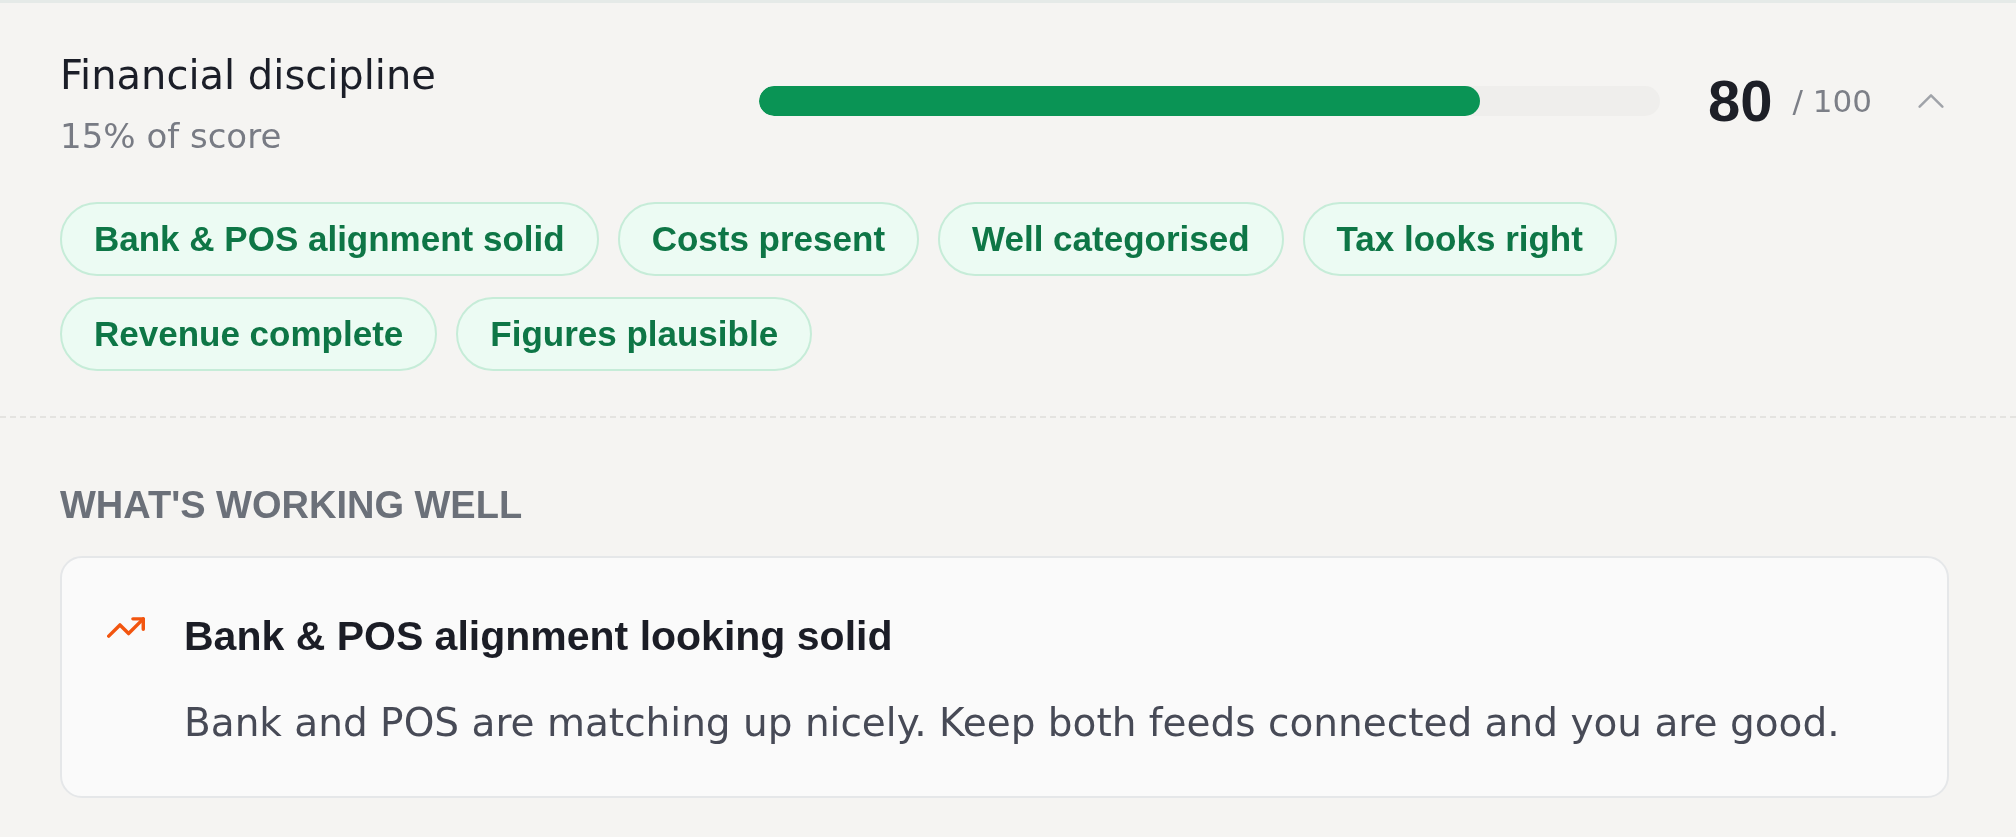 The height and width of the screenshot is (837, 2016). Describe the element at coordinates (1459, 239) in the screenshot. I see `strength-tag: Tax looks right` at that location.